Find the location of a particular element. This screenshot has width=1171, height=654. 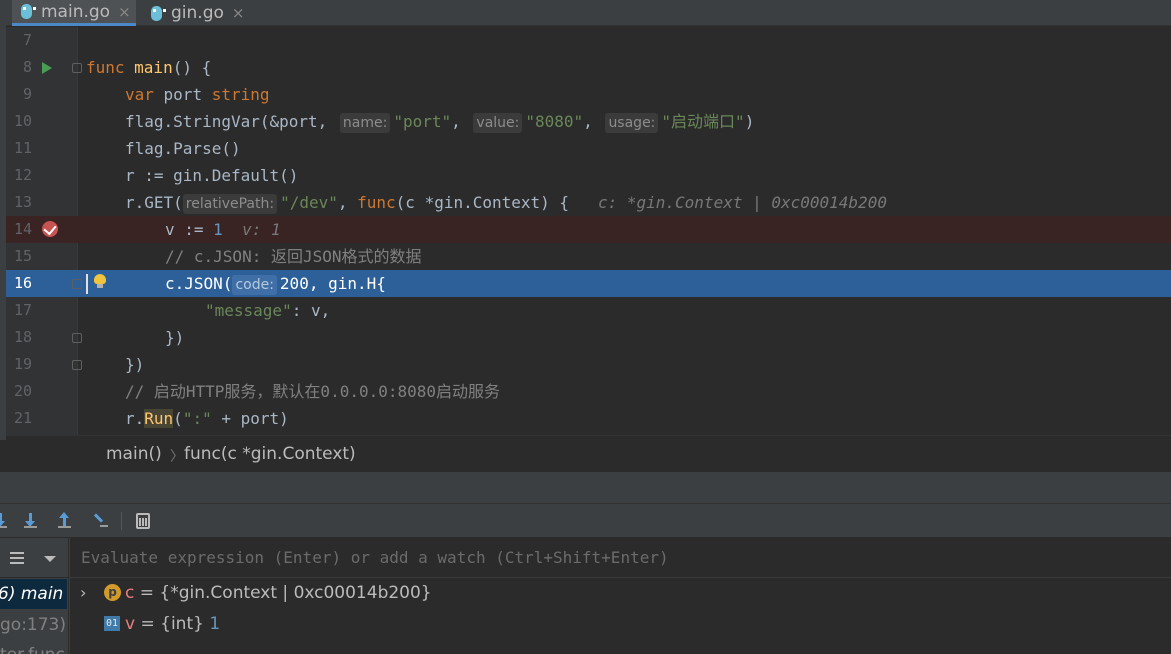

code-token: r. is located at coordinates (135, 418).